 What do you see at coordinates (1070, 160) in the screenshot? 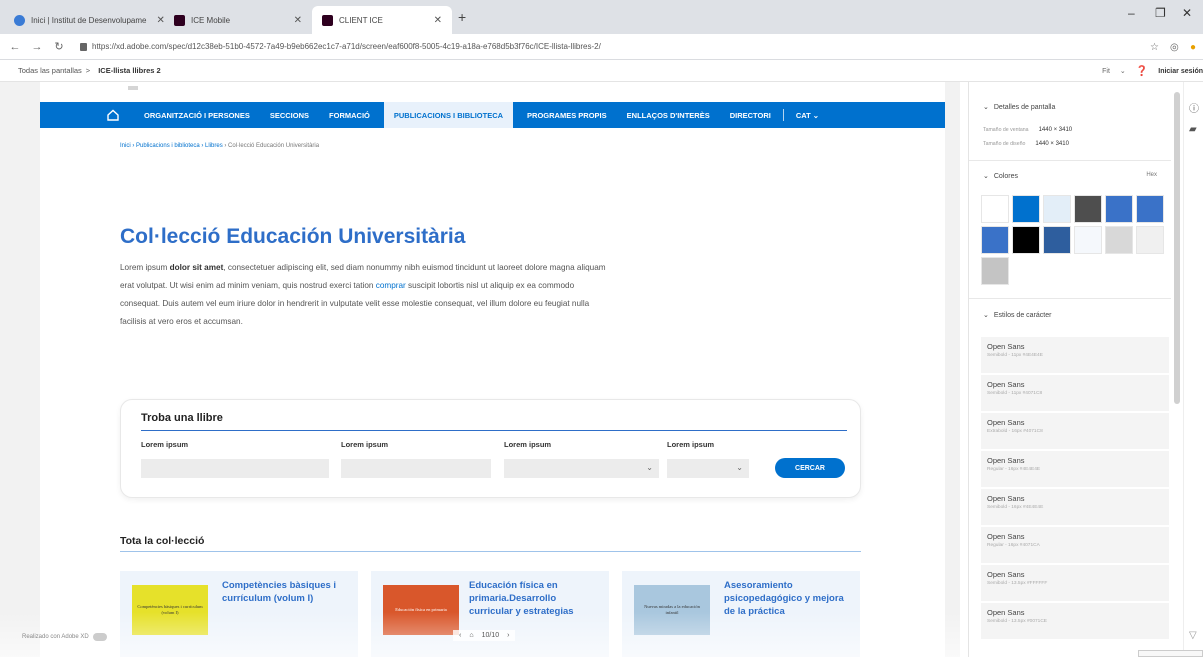
I see `panel-divider` at bounding box center [1070, 160].